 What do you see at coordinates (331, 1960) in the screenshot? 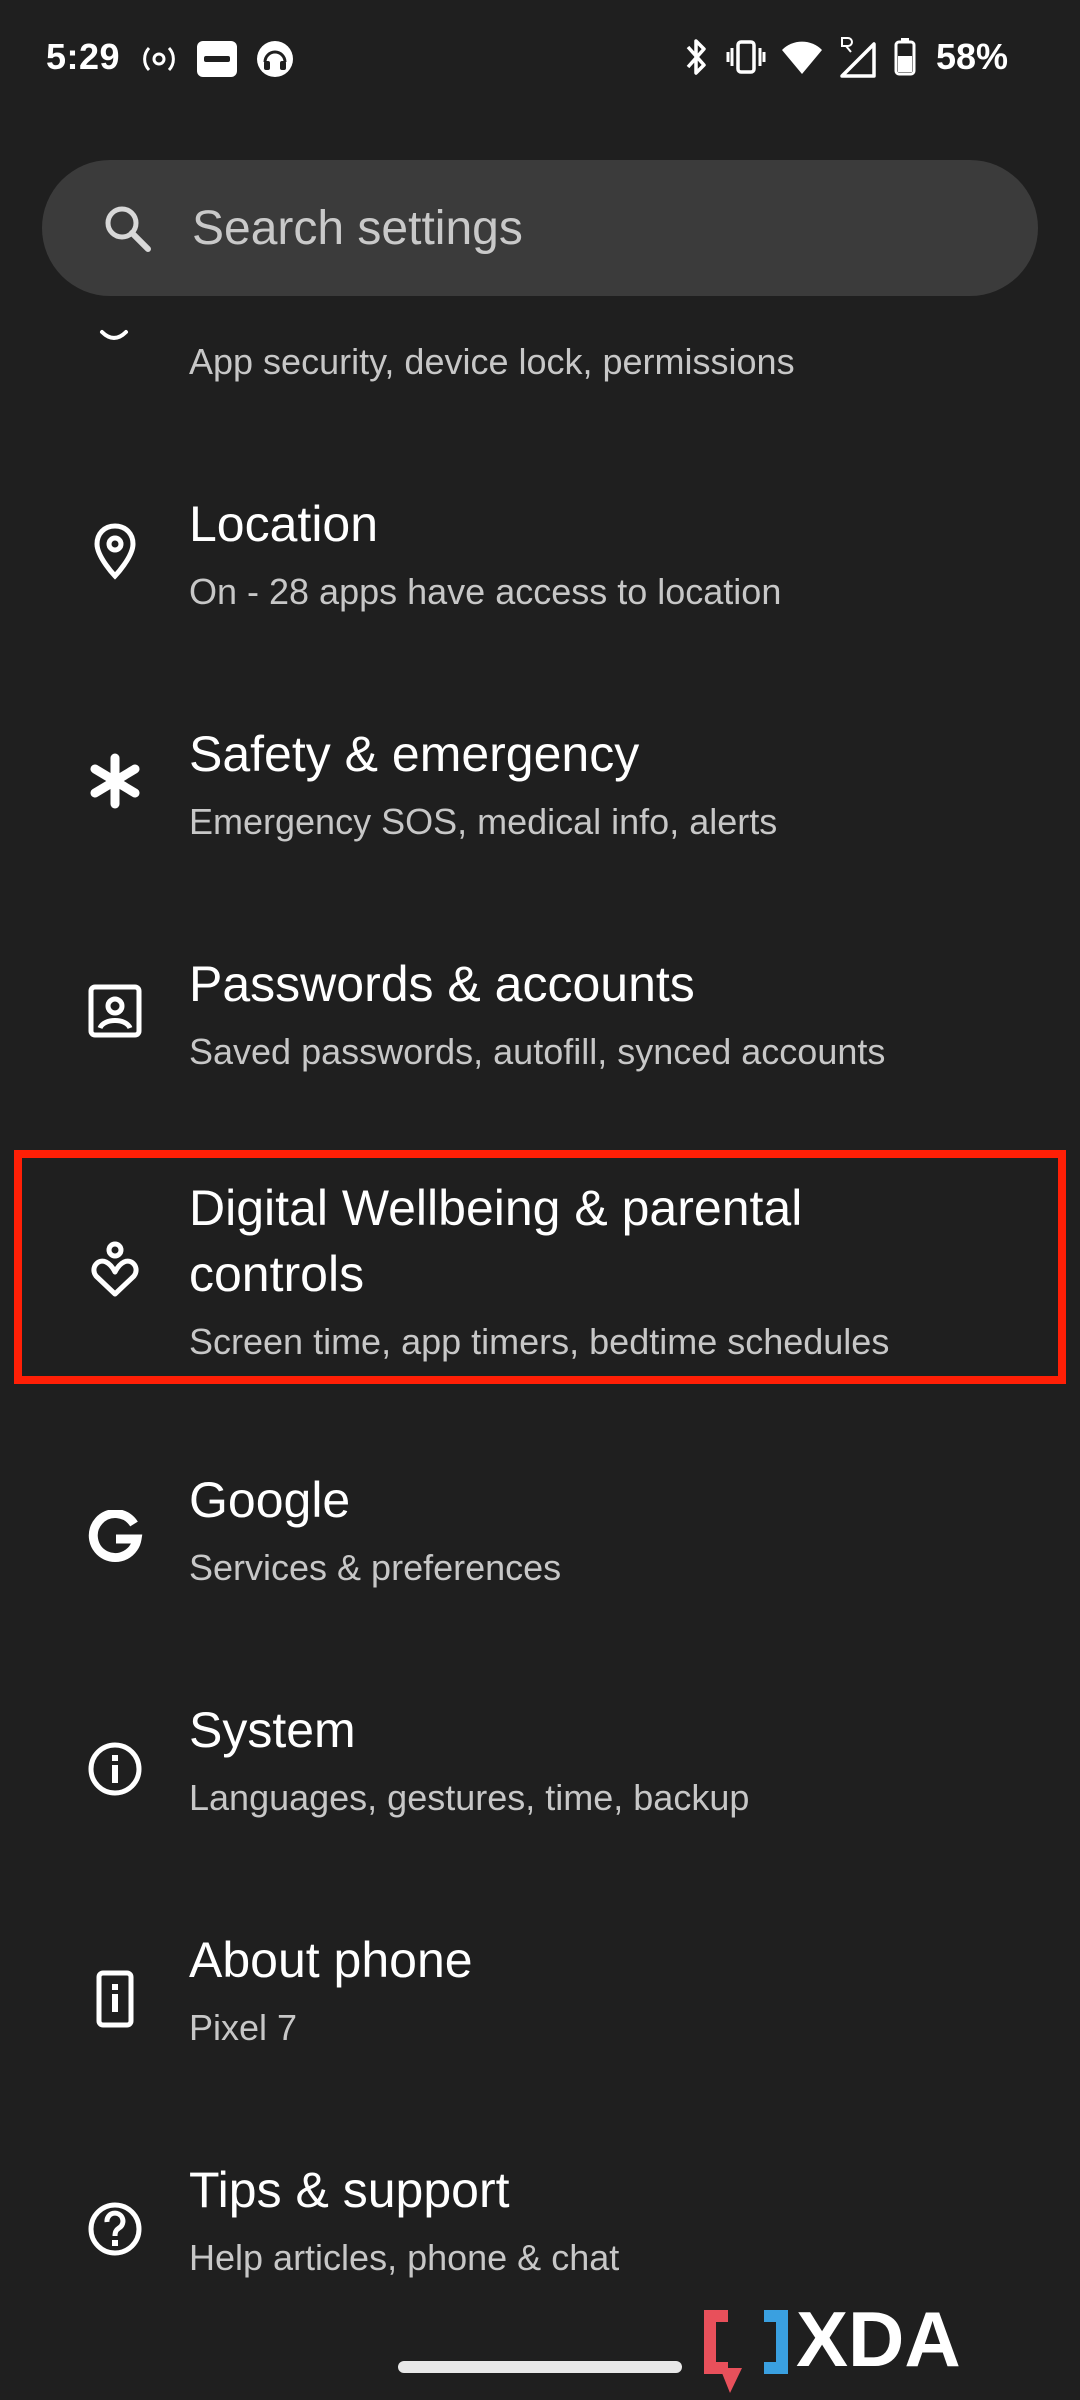
I see `settings-item-title: About phone` at bounding box center [331, 1960].